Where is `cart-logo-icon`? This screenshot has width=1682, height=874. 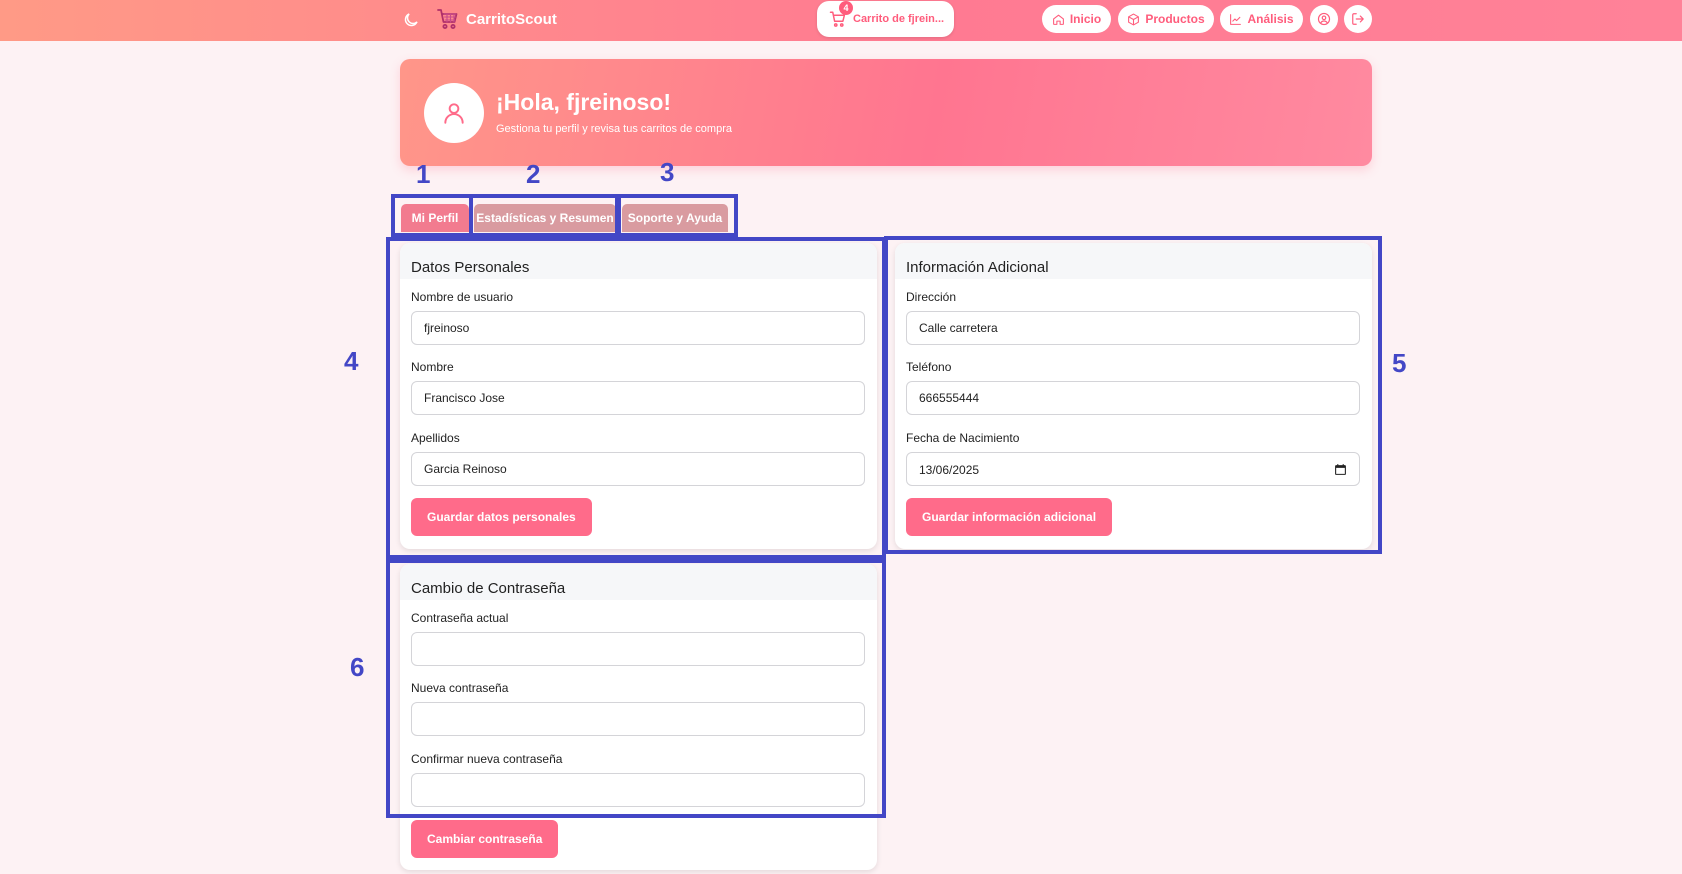
cart-logo-icon is located at coordinates (447, 19).